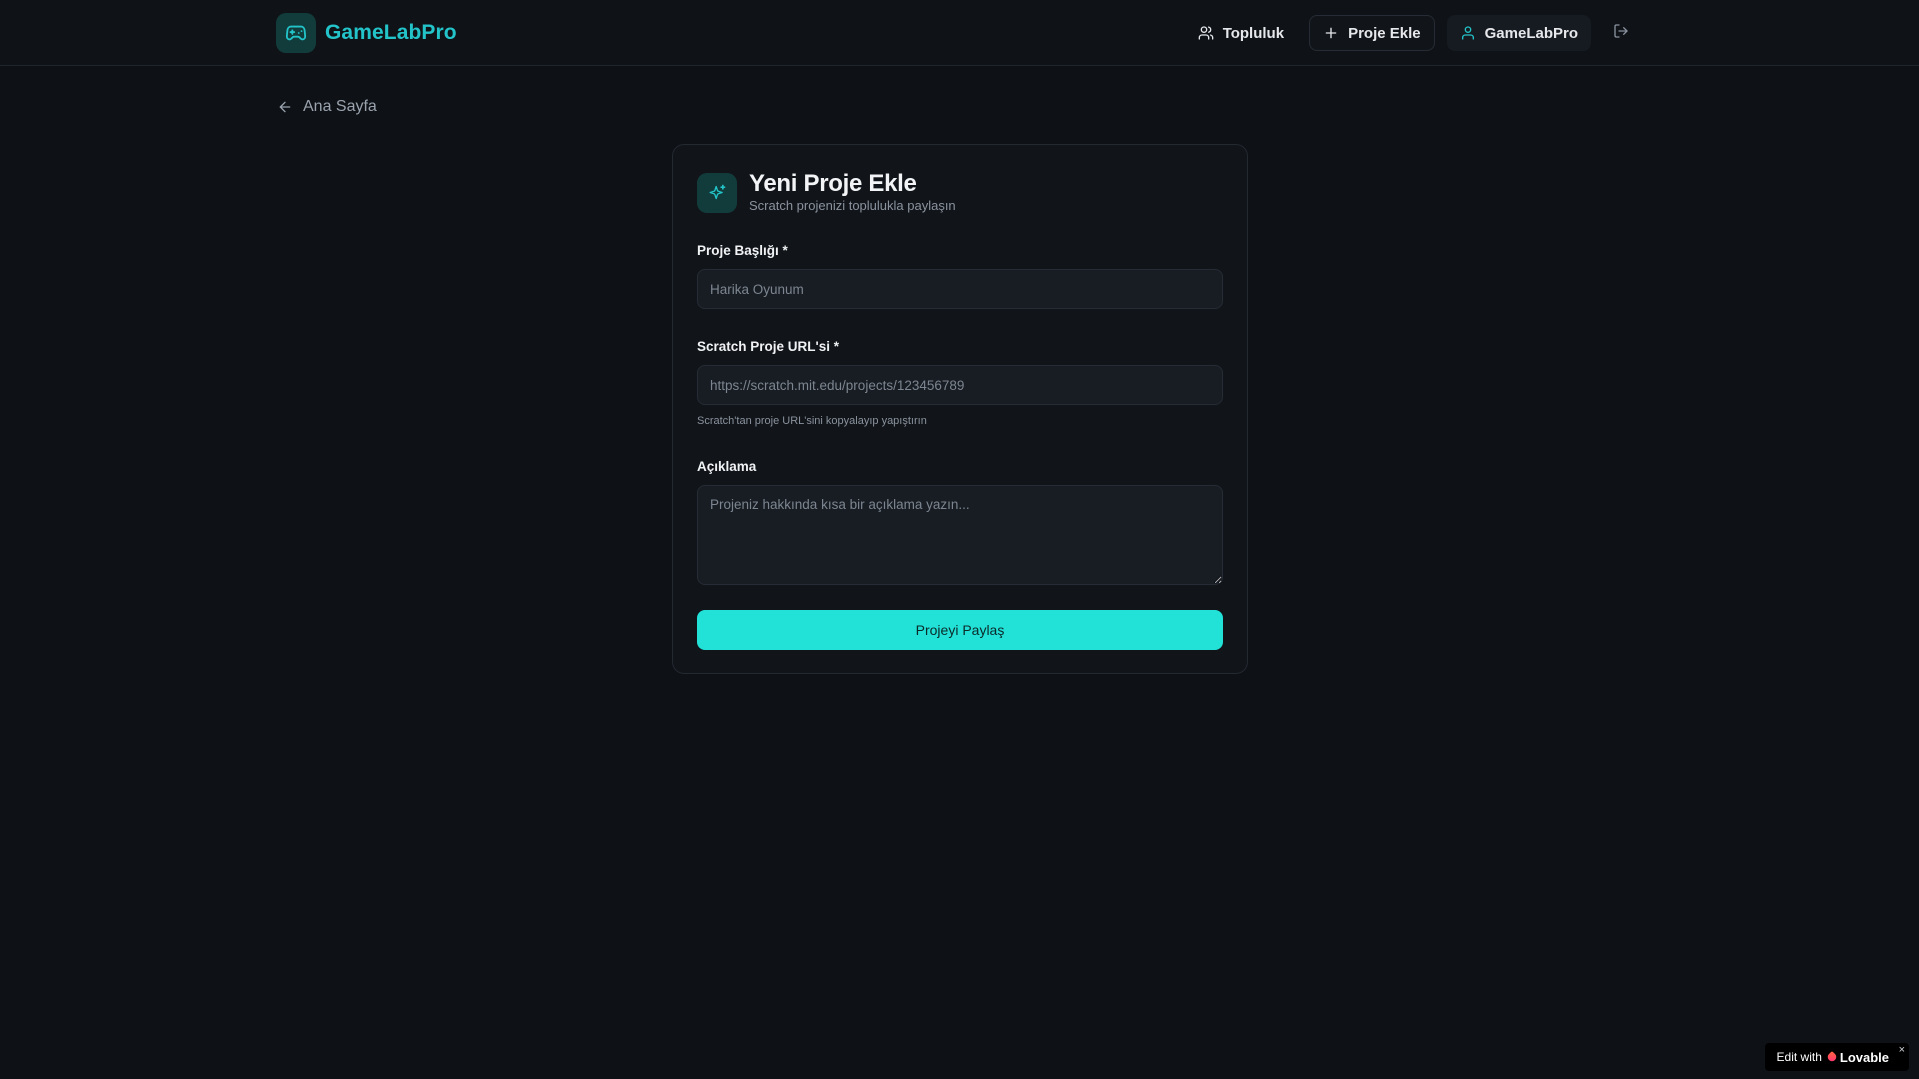 This screenshot has height=1079, width=1919. What do you see at coordinates (1468, 33) in the screenshot?
I see `user-icon` at bounding box center [1468, 33].